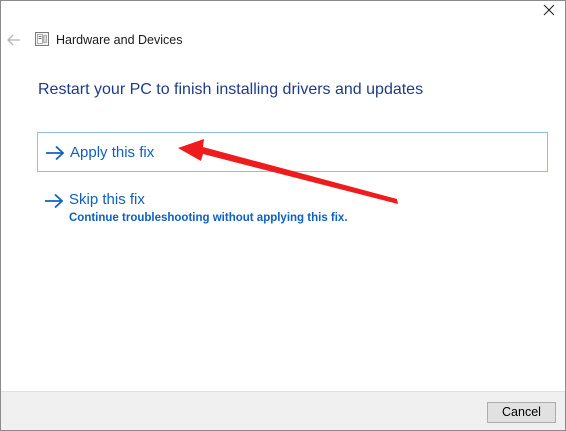 The height and width of the screenshot is (431, 566). Describe the element at coordinates (42, 39) in the screenshot. I see `troubleshooter-icon` at that location.